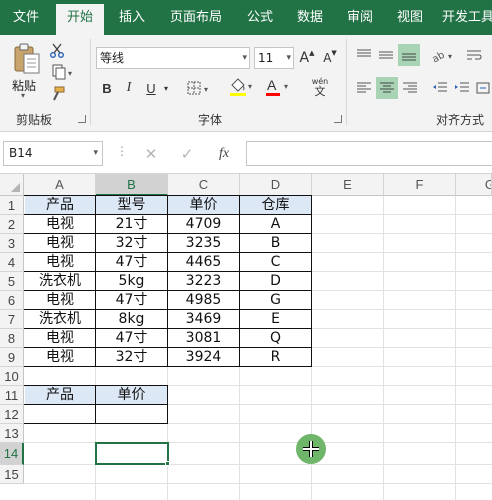 The width and height of the screenshot is (492, 500). I want to click on table-cell: A, so click(275, 224).